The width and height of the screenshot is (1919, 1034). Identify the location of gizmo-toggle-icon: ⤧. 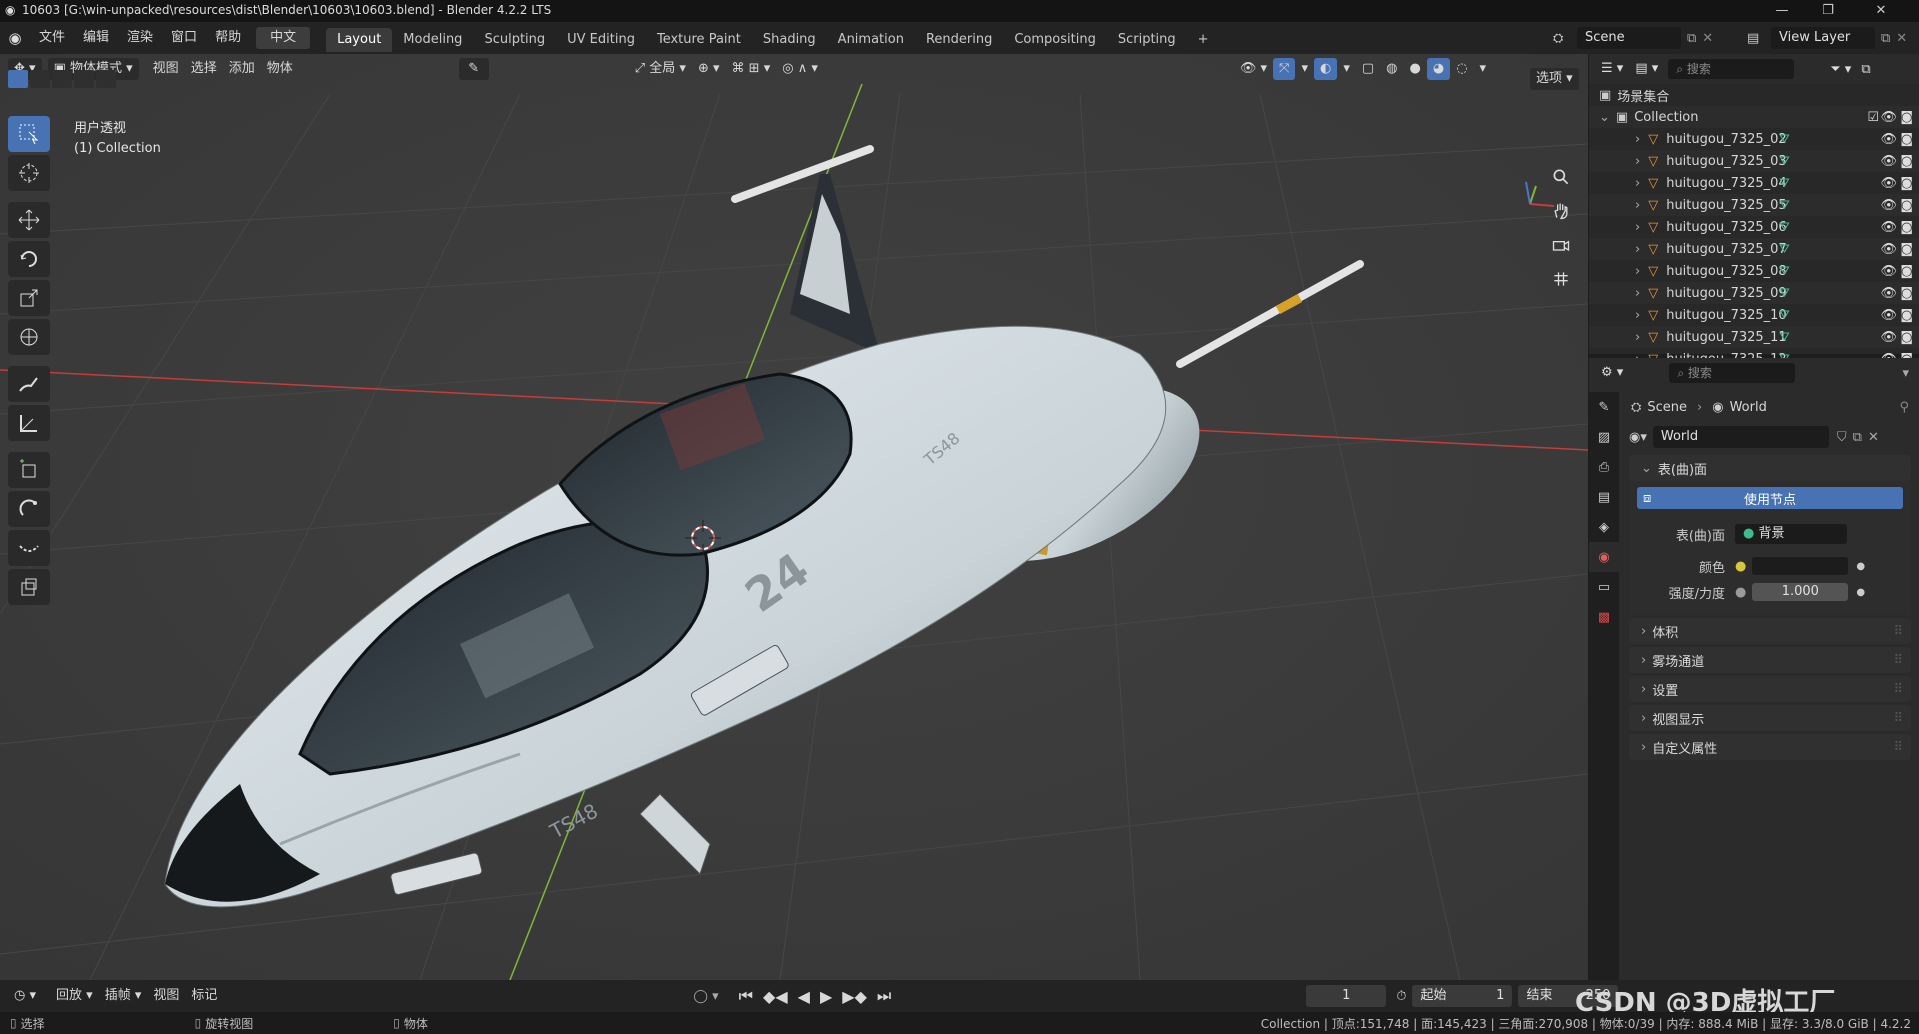
(1284, 69).